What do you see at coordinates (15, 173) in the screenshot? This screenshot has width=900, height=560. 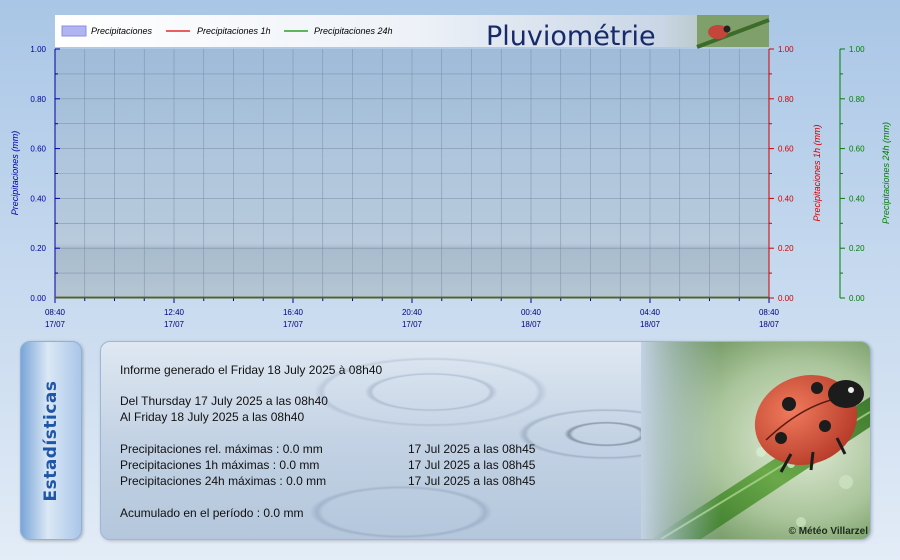 I see `left-axis-title: Precipitaciones (mm)` at bounding box center [15, 173].